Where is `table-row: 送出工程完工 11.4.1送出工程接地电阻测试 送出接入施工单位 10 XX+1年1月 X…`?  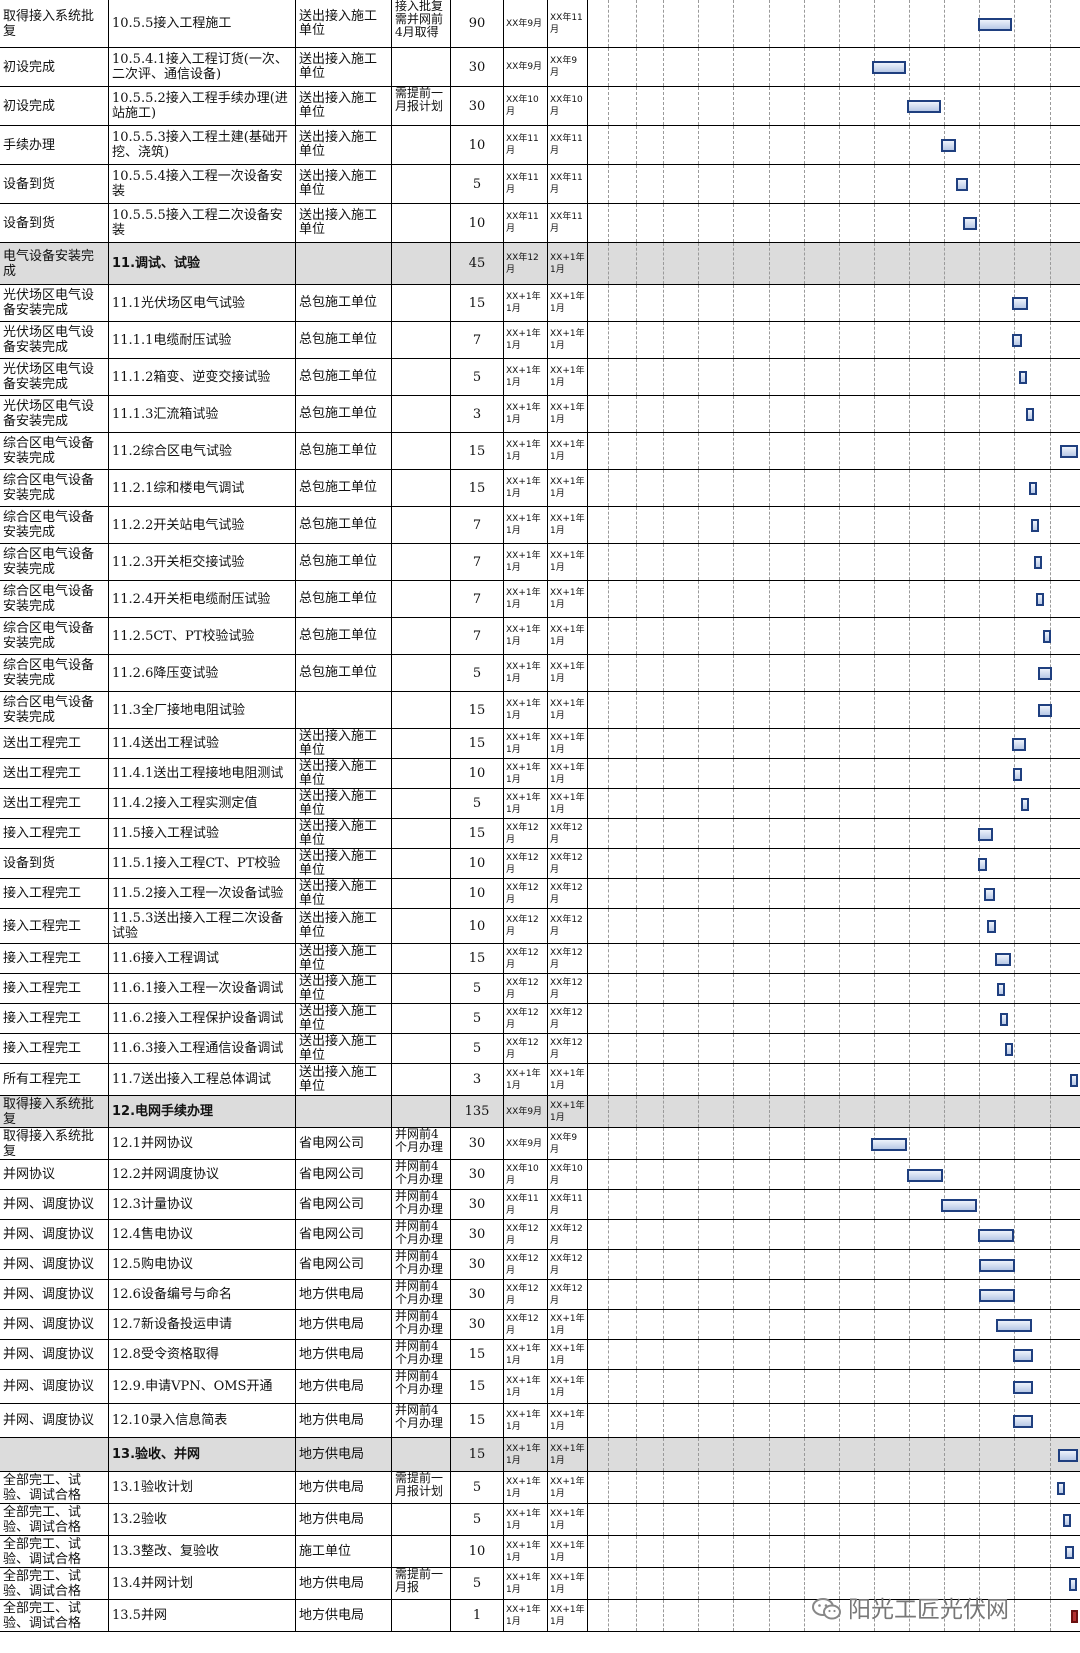 table-row: 送出工程完工 11.4.1送出工程接地电阻测试 送出接入施工单位 10 XX+1年1月 X… is located at coordinates (540, 774).